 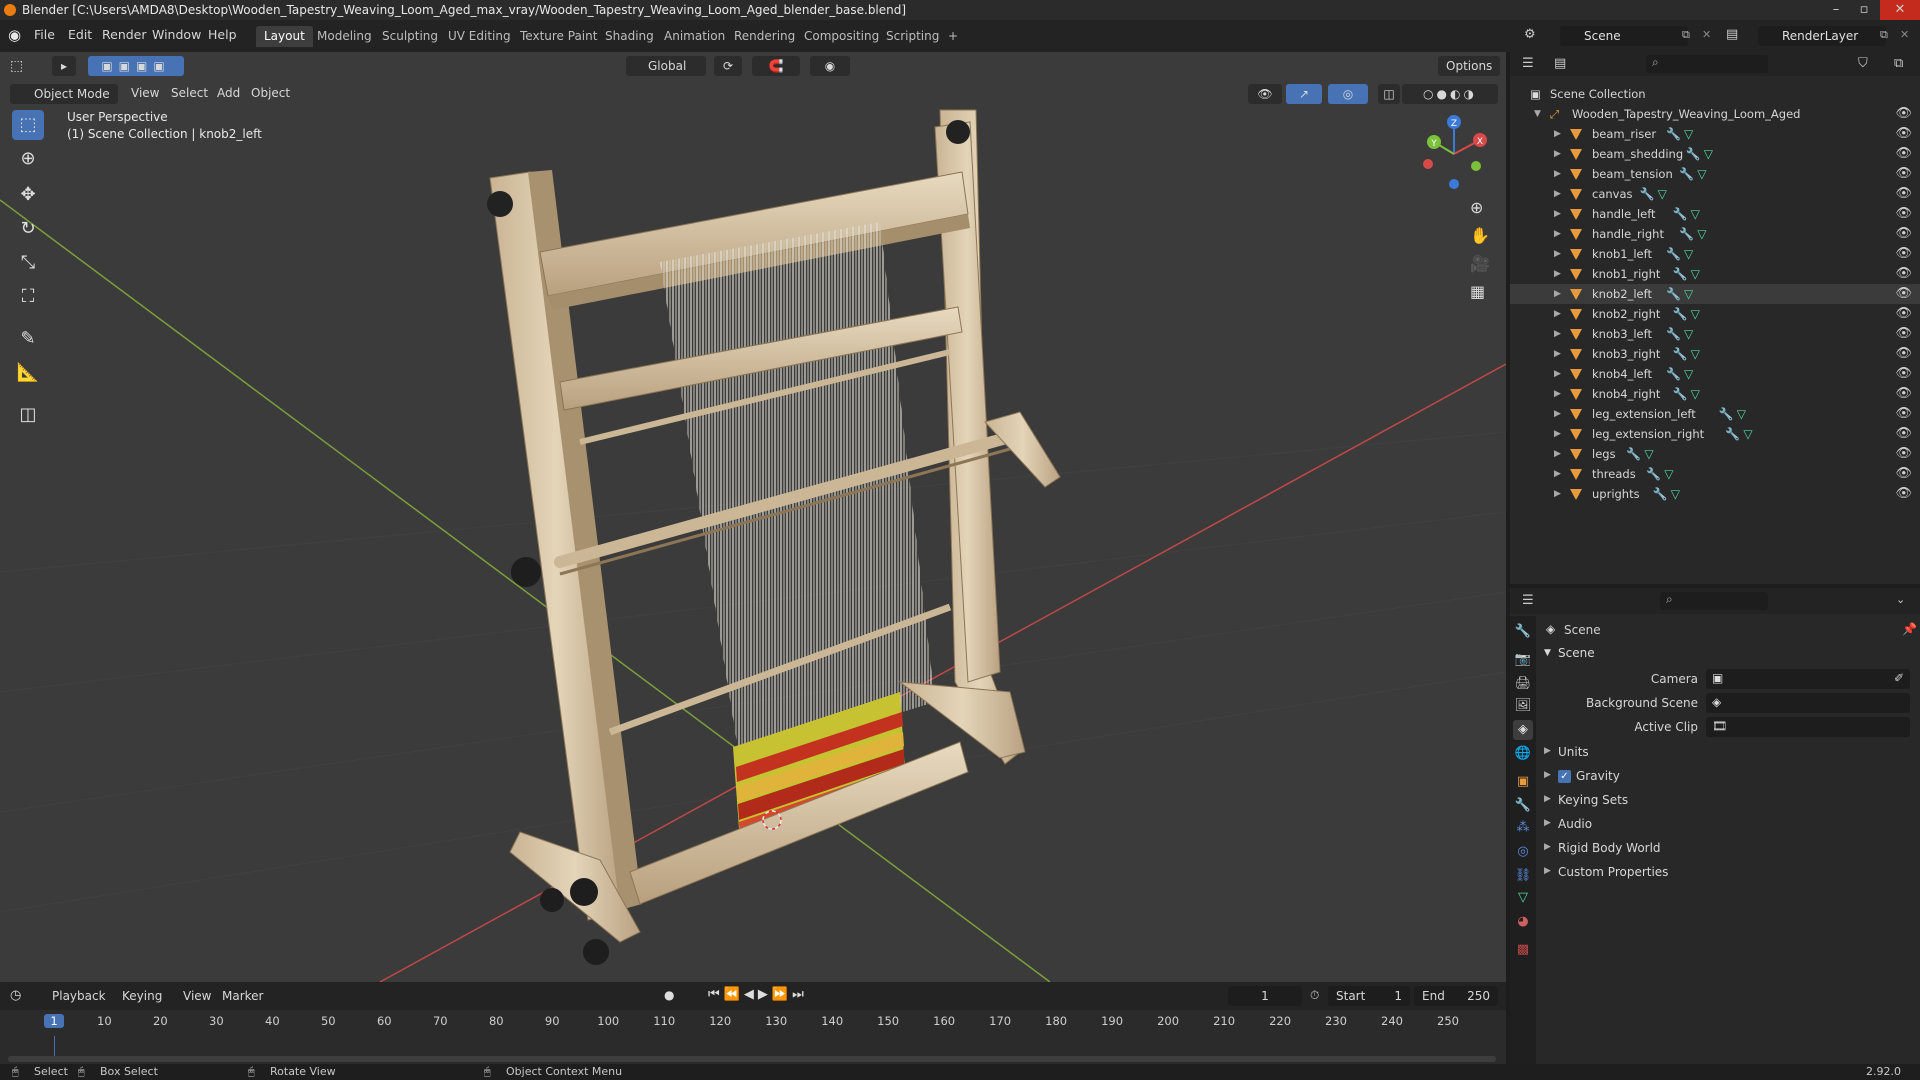 What do you see at coordinates (28, 263) in the screenshot?
I see `scale-tool: ⤡` at bounding box center [28, 263].